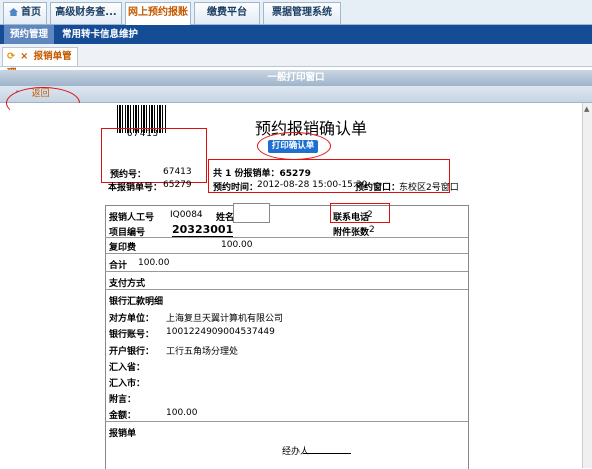 The width and height of the screenshot is (592, 469). I want to click on top-tab-bar: 首页 高级财务查... 网上预约报账 缴费平台 票据管理系统, so click(296, 12).